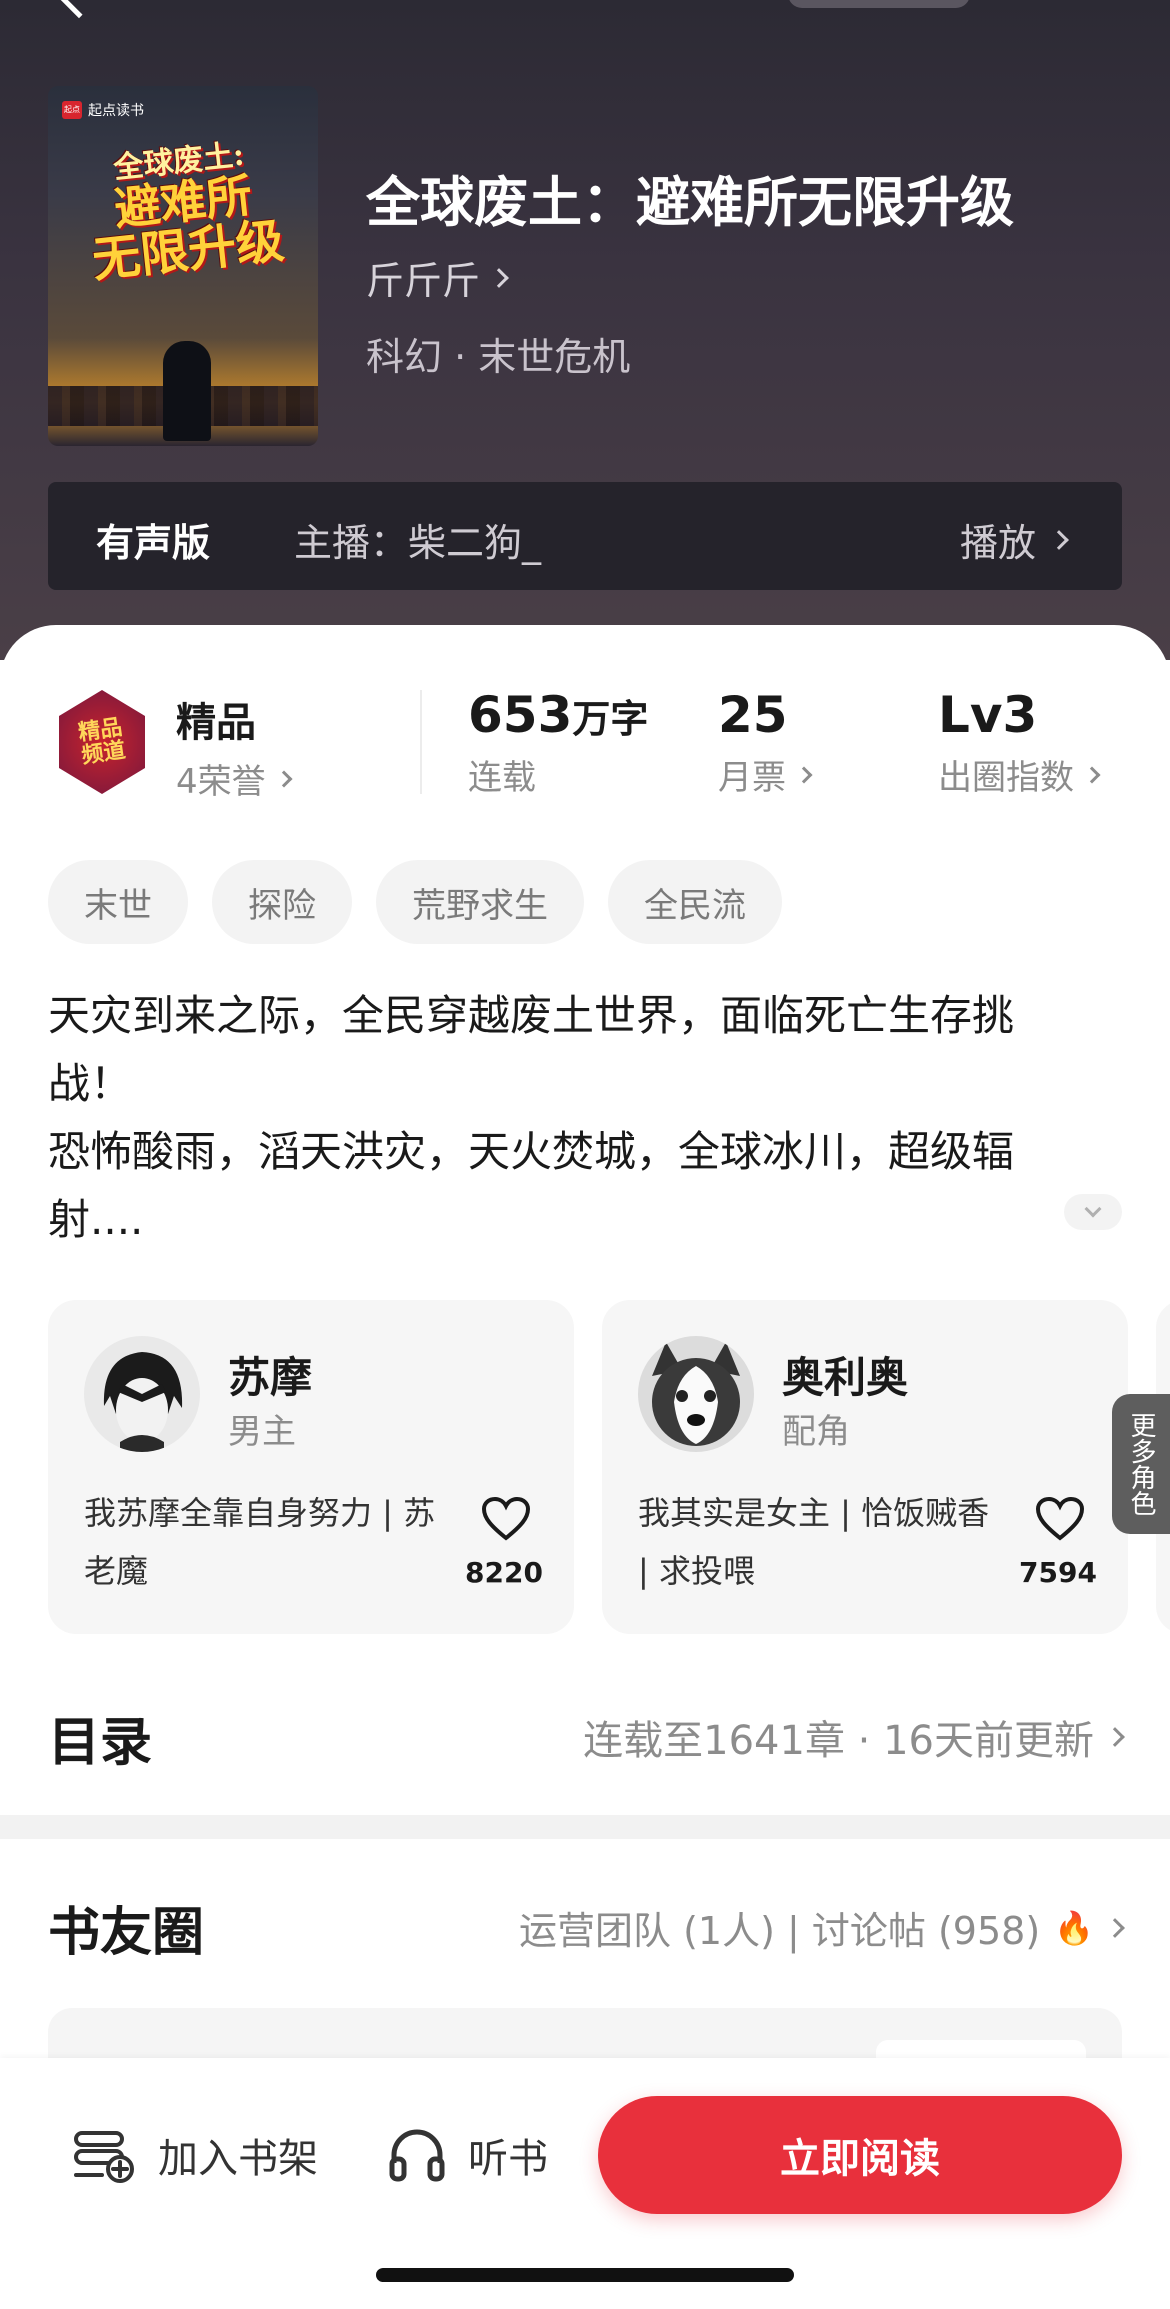 The image size is (1170, 2309). What do you see at coordinates (988, 715) in the screenshot?
I see `level-value: Lv3` at bounding box center [988, 715].